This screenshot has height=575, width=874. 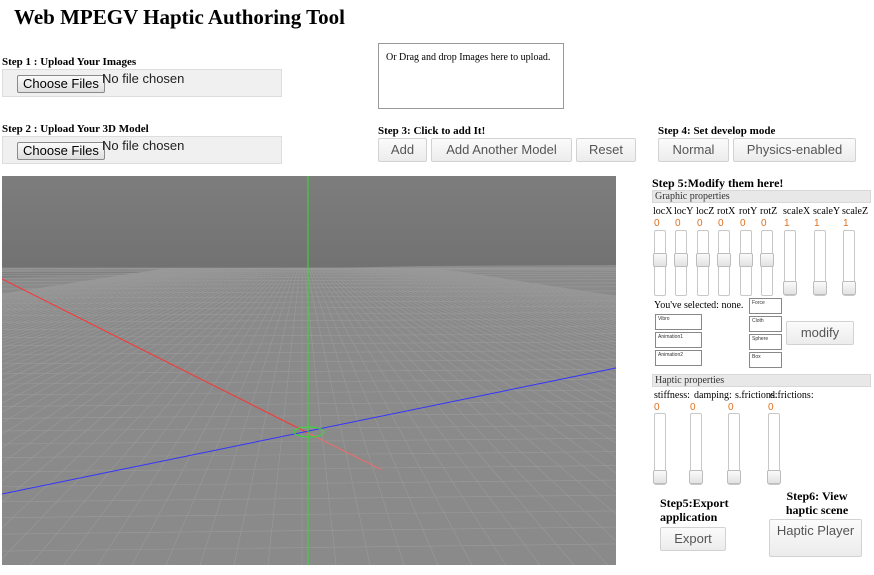 I want to click on normal-mode-button: Normal, so click(x=693, y=150).